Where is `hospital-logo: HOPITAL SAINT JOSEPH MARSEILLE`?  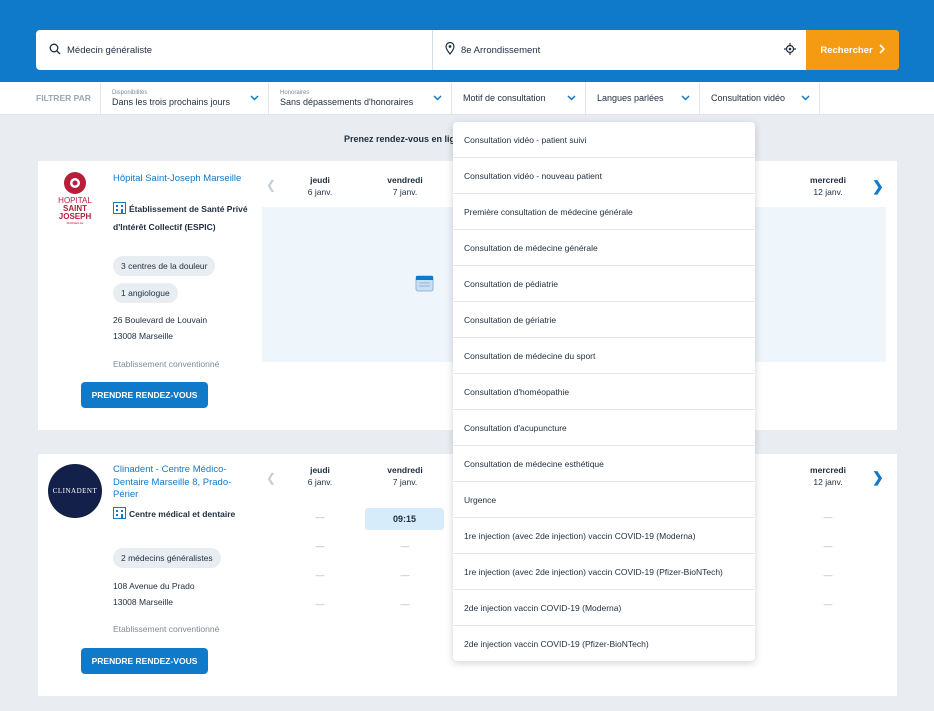 hospital-logo: HOPITAL SAINT JOSEPH MARSEILLE is located at coordinates (75, 198).